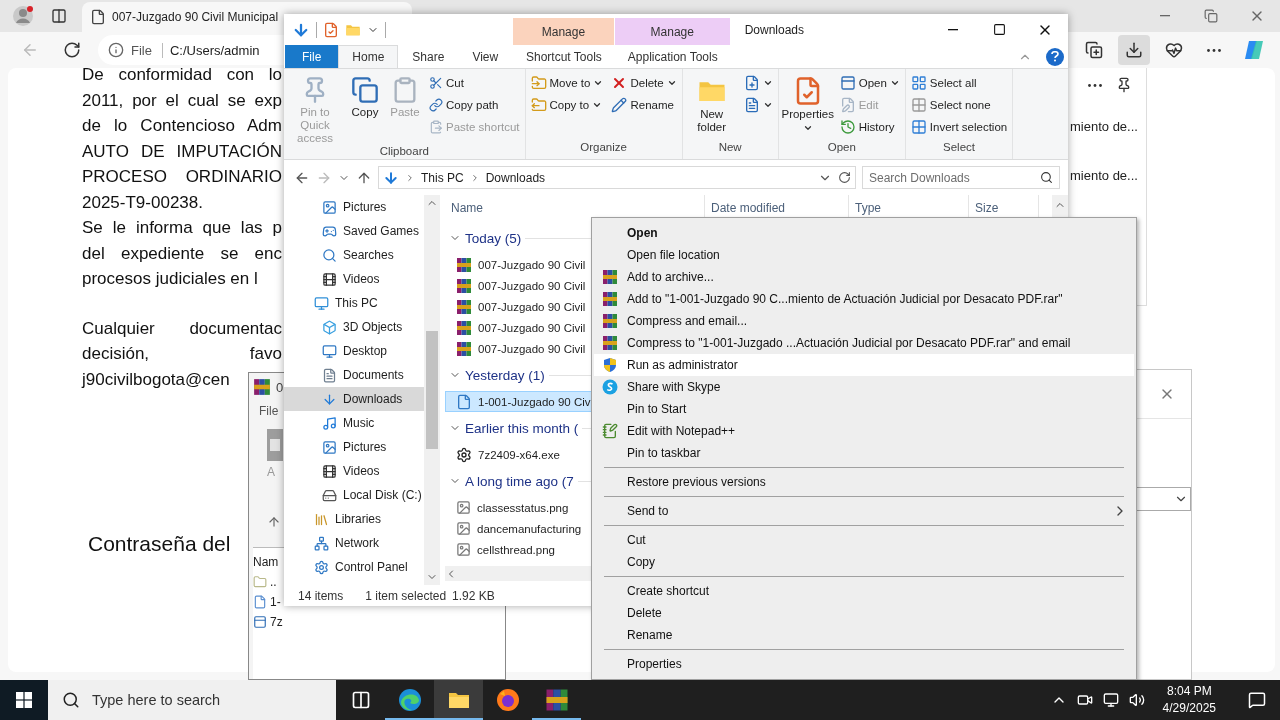 Image resolution: width=1280 pixels, height=720 pixels. I want to click on nav-item: Network, so click(354, 543).